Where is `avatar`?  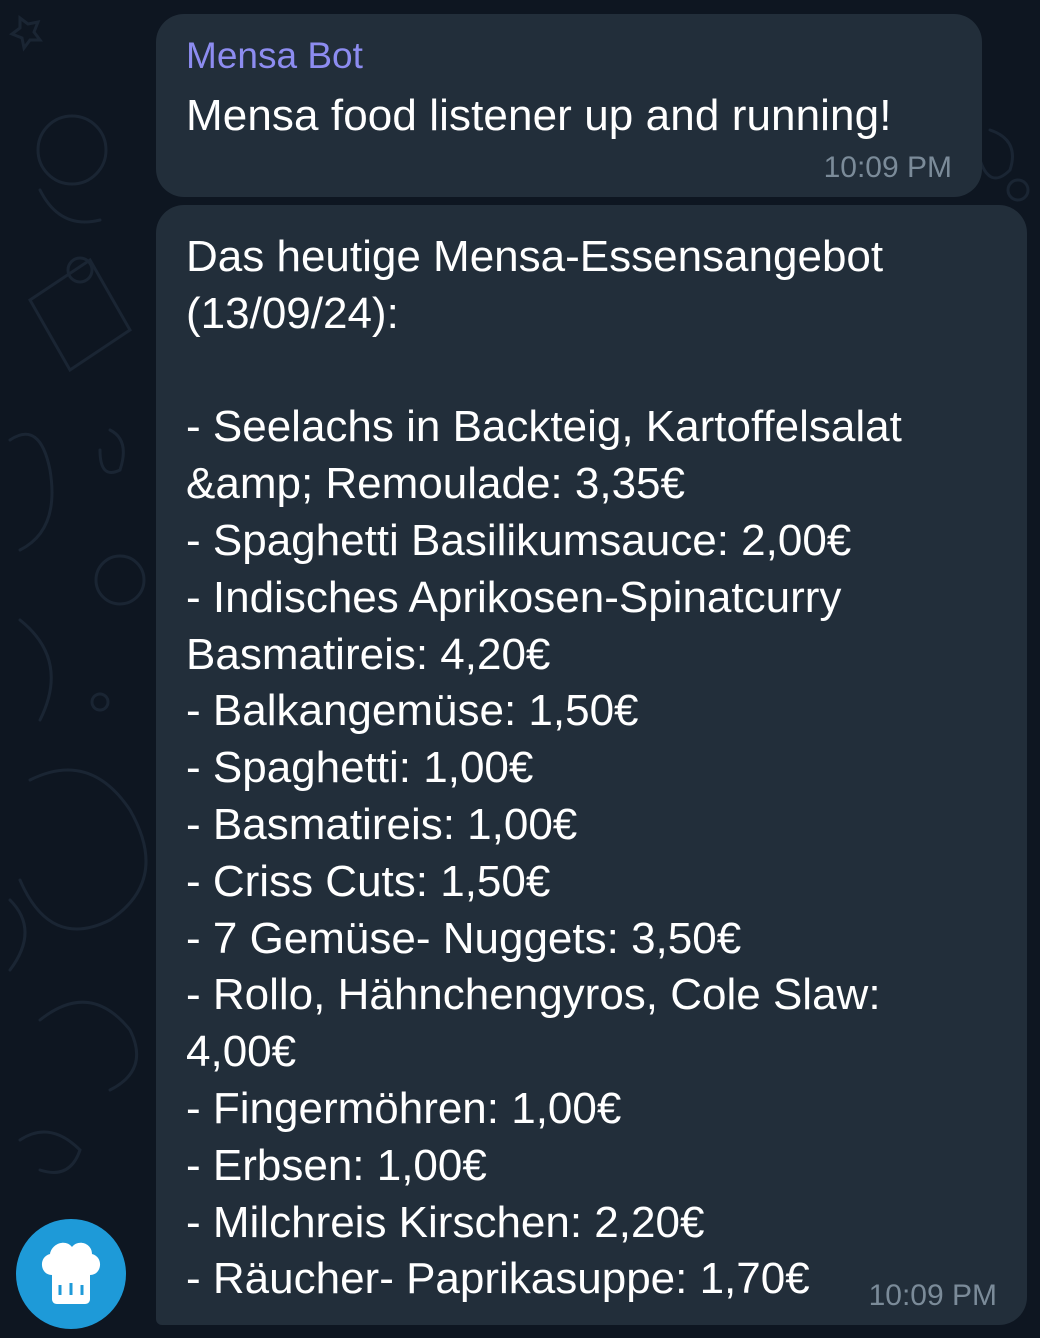 avatar is located at coordinates (71, 1274).